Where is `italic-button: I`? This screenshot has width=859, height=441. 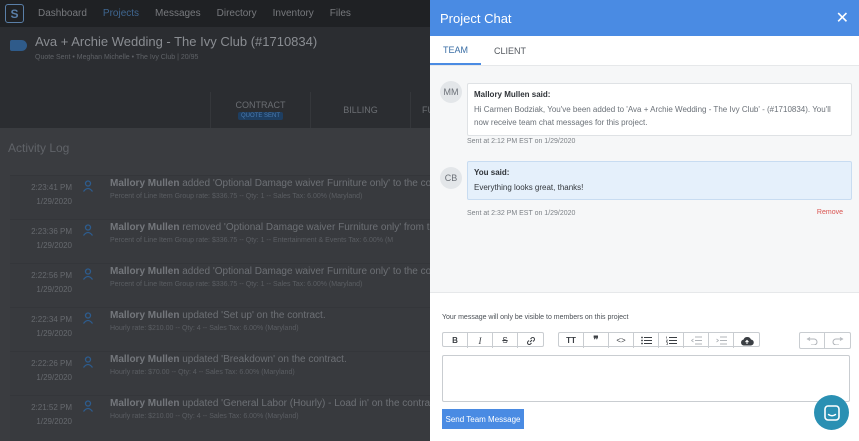 italic-button: I is located at coordinates (480, 340).